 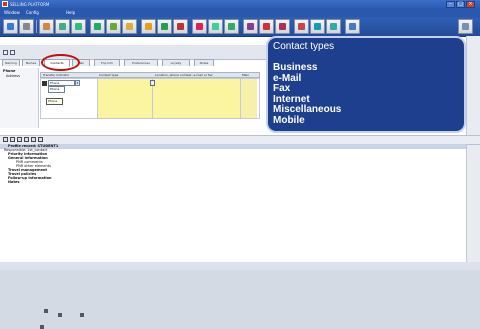 I want to click on chevron-down-icon: ▾, so click(x=77, y=83).